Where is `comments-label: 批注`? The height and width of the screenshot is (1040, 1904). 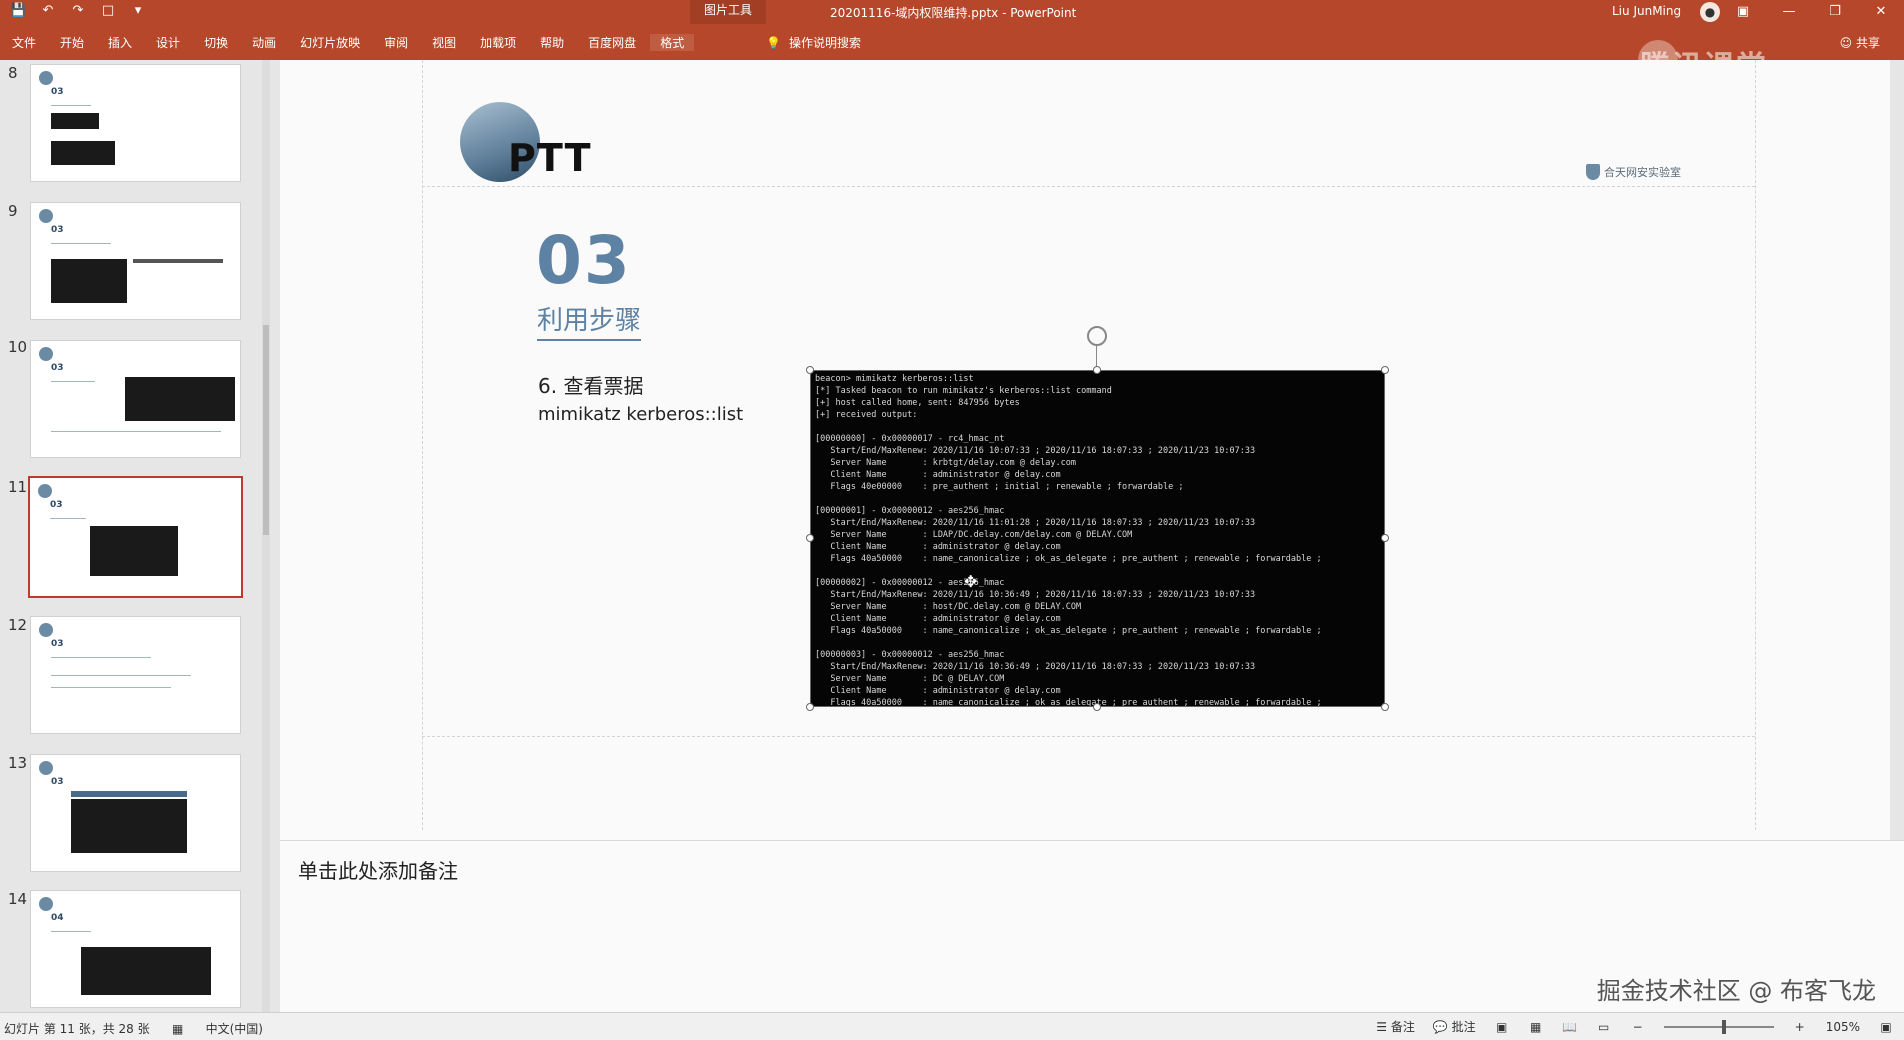
comments-label: 批注 is located at coordinates (1463, 1027).